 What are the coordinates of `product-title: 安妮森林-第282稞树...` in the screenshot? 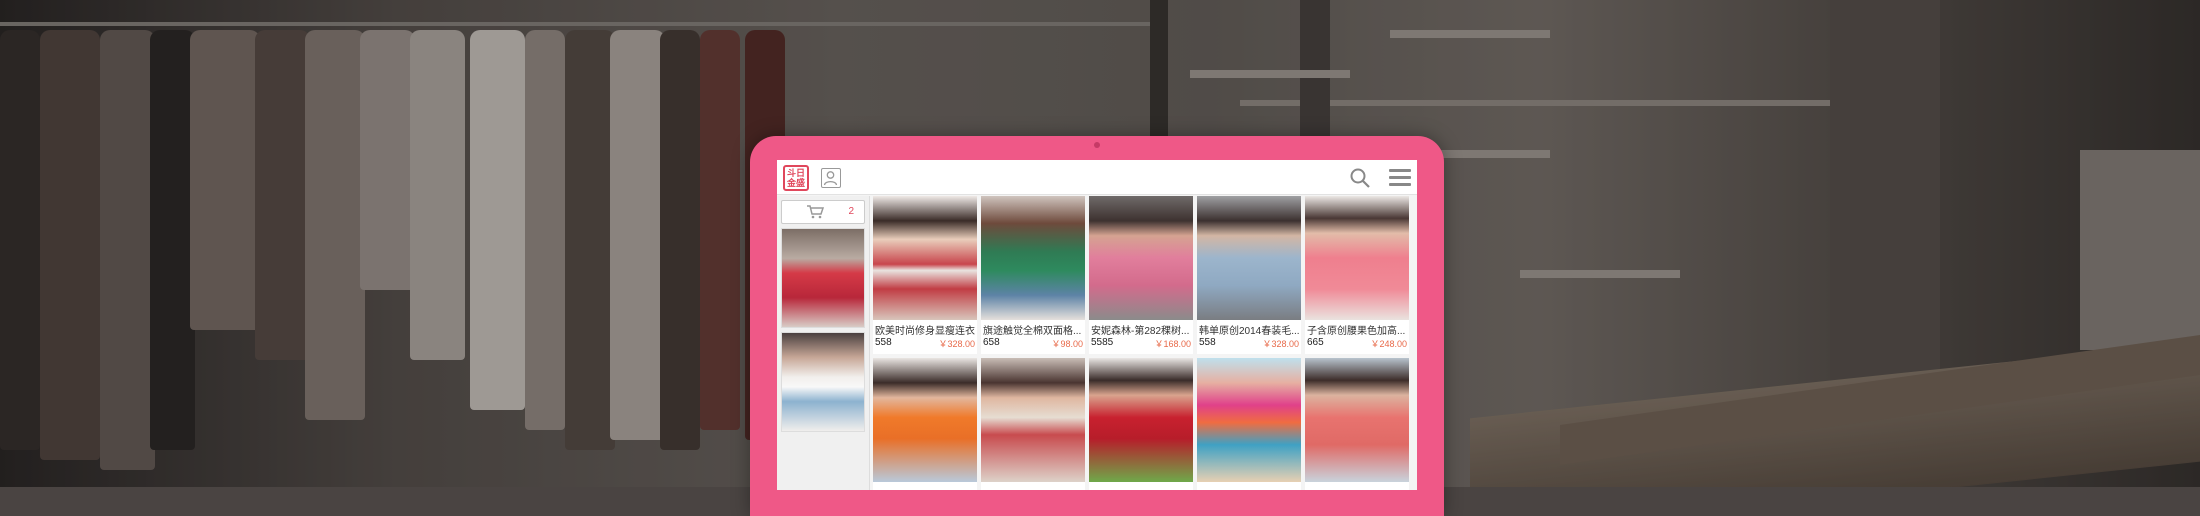 It's located at (1141, 329).